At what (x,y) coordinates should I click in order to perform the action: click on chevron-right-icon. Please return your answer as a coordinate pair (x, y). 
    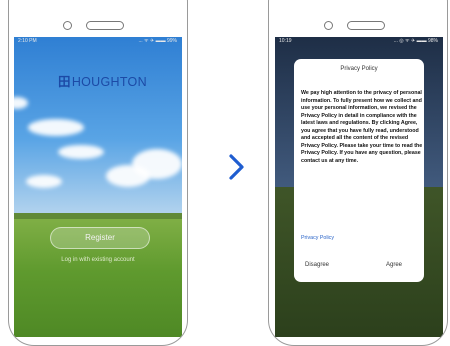
    Looking at the image, I should click on (236, 167).